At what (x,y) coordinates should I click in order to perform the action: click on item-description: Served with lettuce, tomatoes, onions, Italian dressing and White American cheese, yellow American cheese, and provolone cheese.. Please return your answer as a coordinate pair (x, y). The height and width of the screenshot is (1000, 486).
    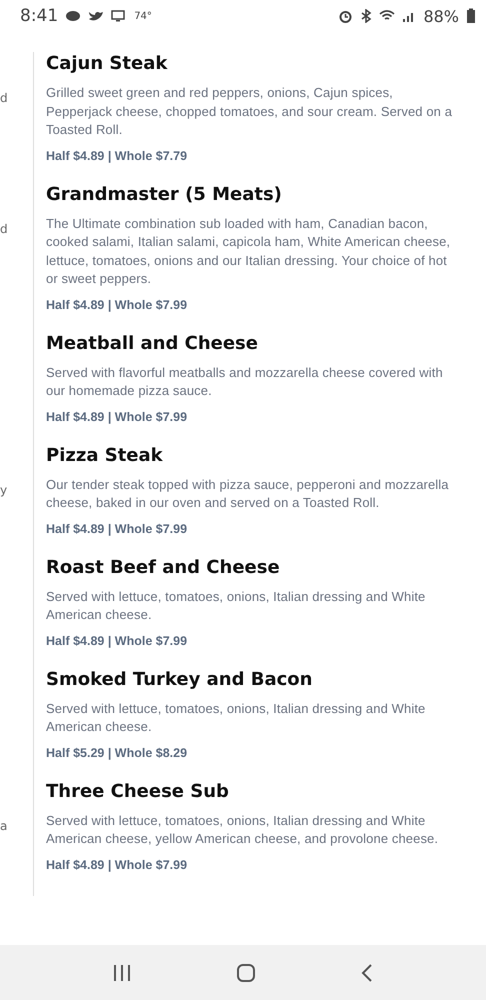
    Looking at the image, I should click on (243, 830).